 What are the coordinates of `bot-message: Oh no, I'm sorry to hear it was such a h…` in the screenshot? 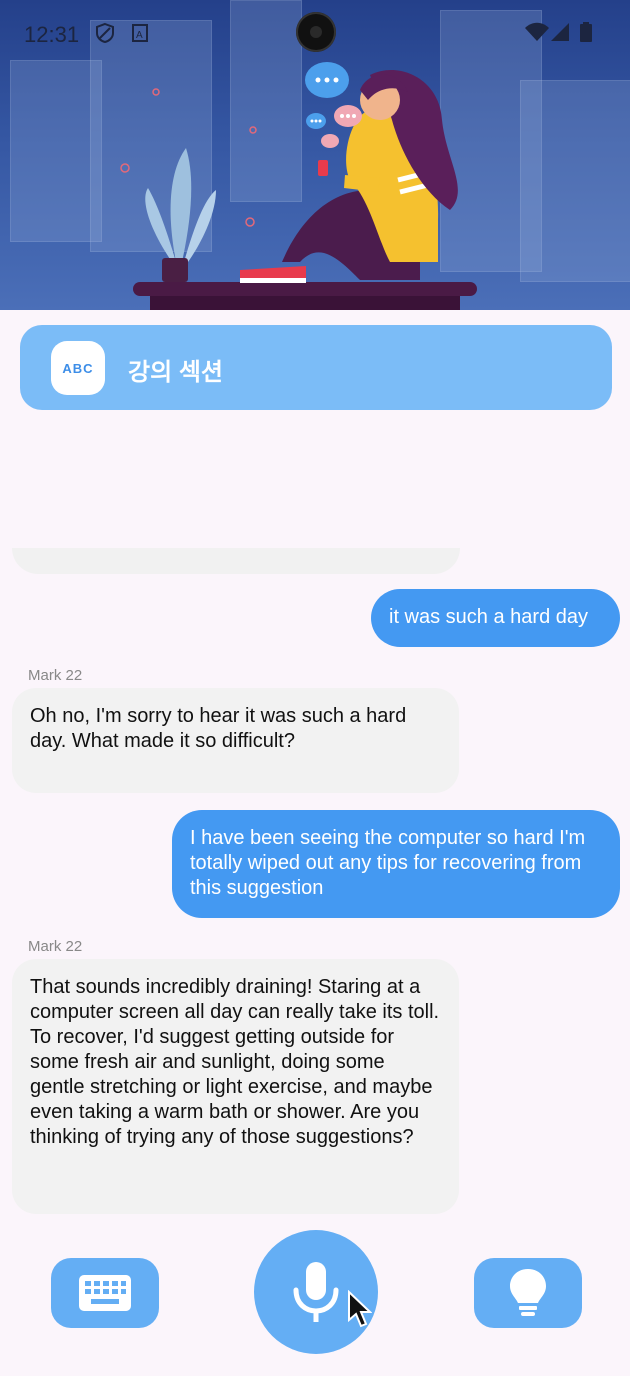 It's located at (235, 740).